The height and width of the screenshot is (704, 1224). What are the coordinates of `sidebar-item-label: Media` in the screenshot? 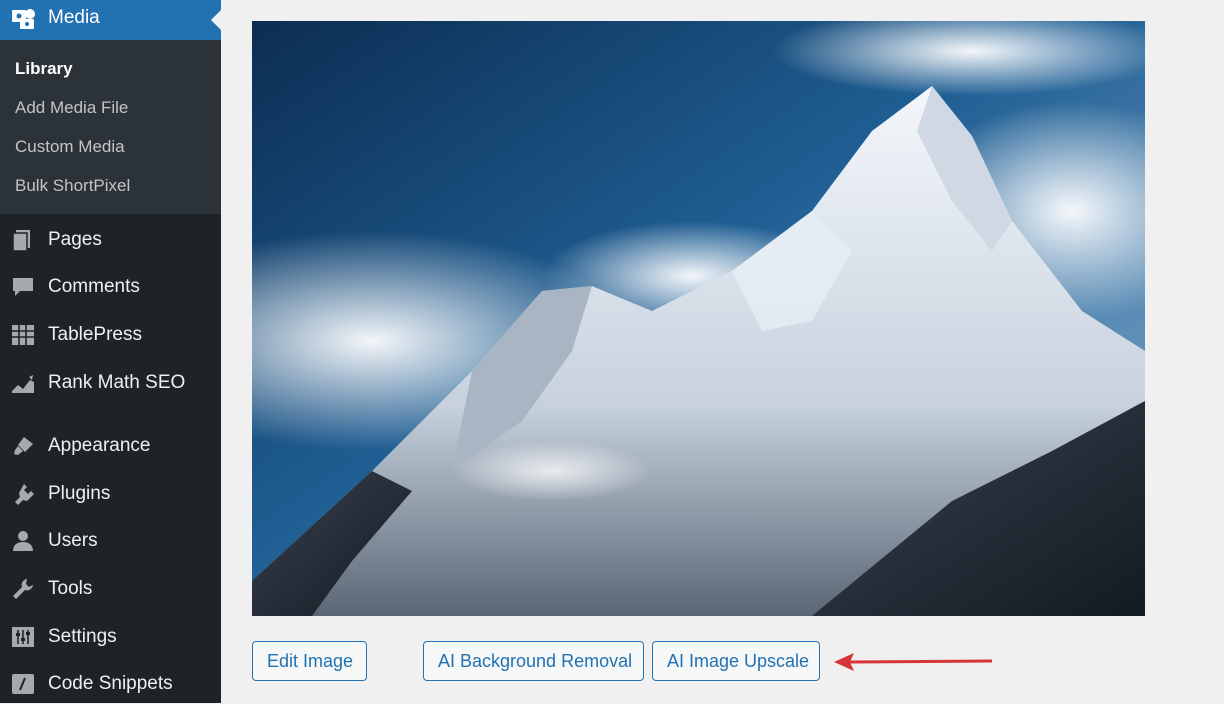 It's located at (74, 17).